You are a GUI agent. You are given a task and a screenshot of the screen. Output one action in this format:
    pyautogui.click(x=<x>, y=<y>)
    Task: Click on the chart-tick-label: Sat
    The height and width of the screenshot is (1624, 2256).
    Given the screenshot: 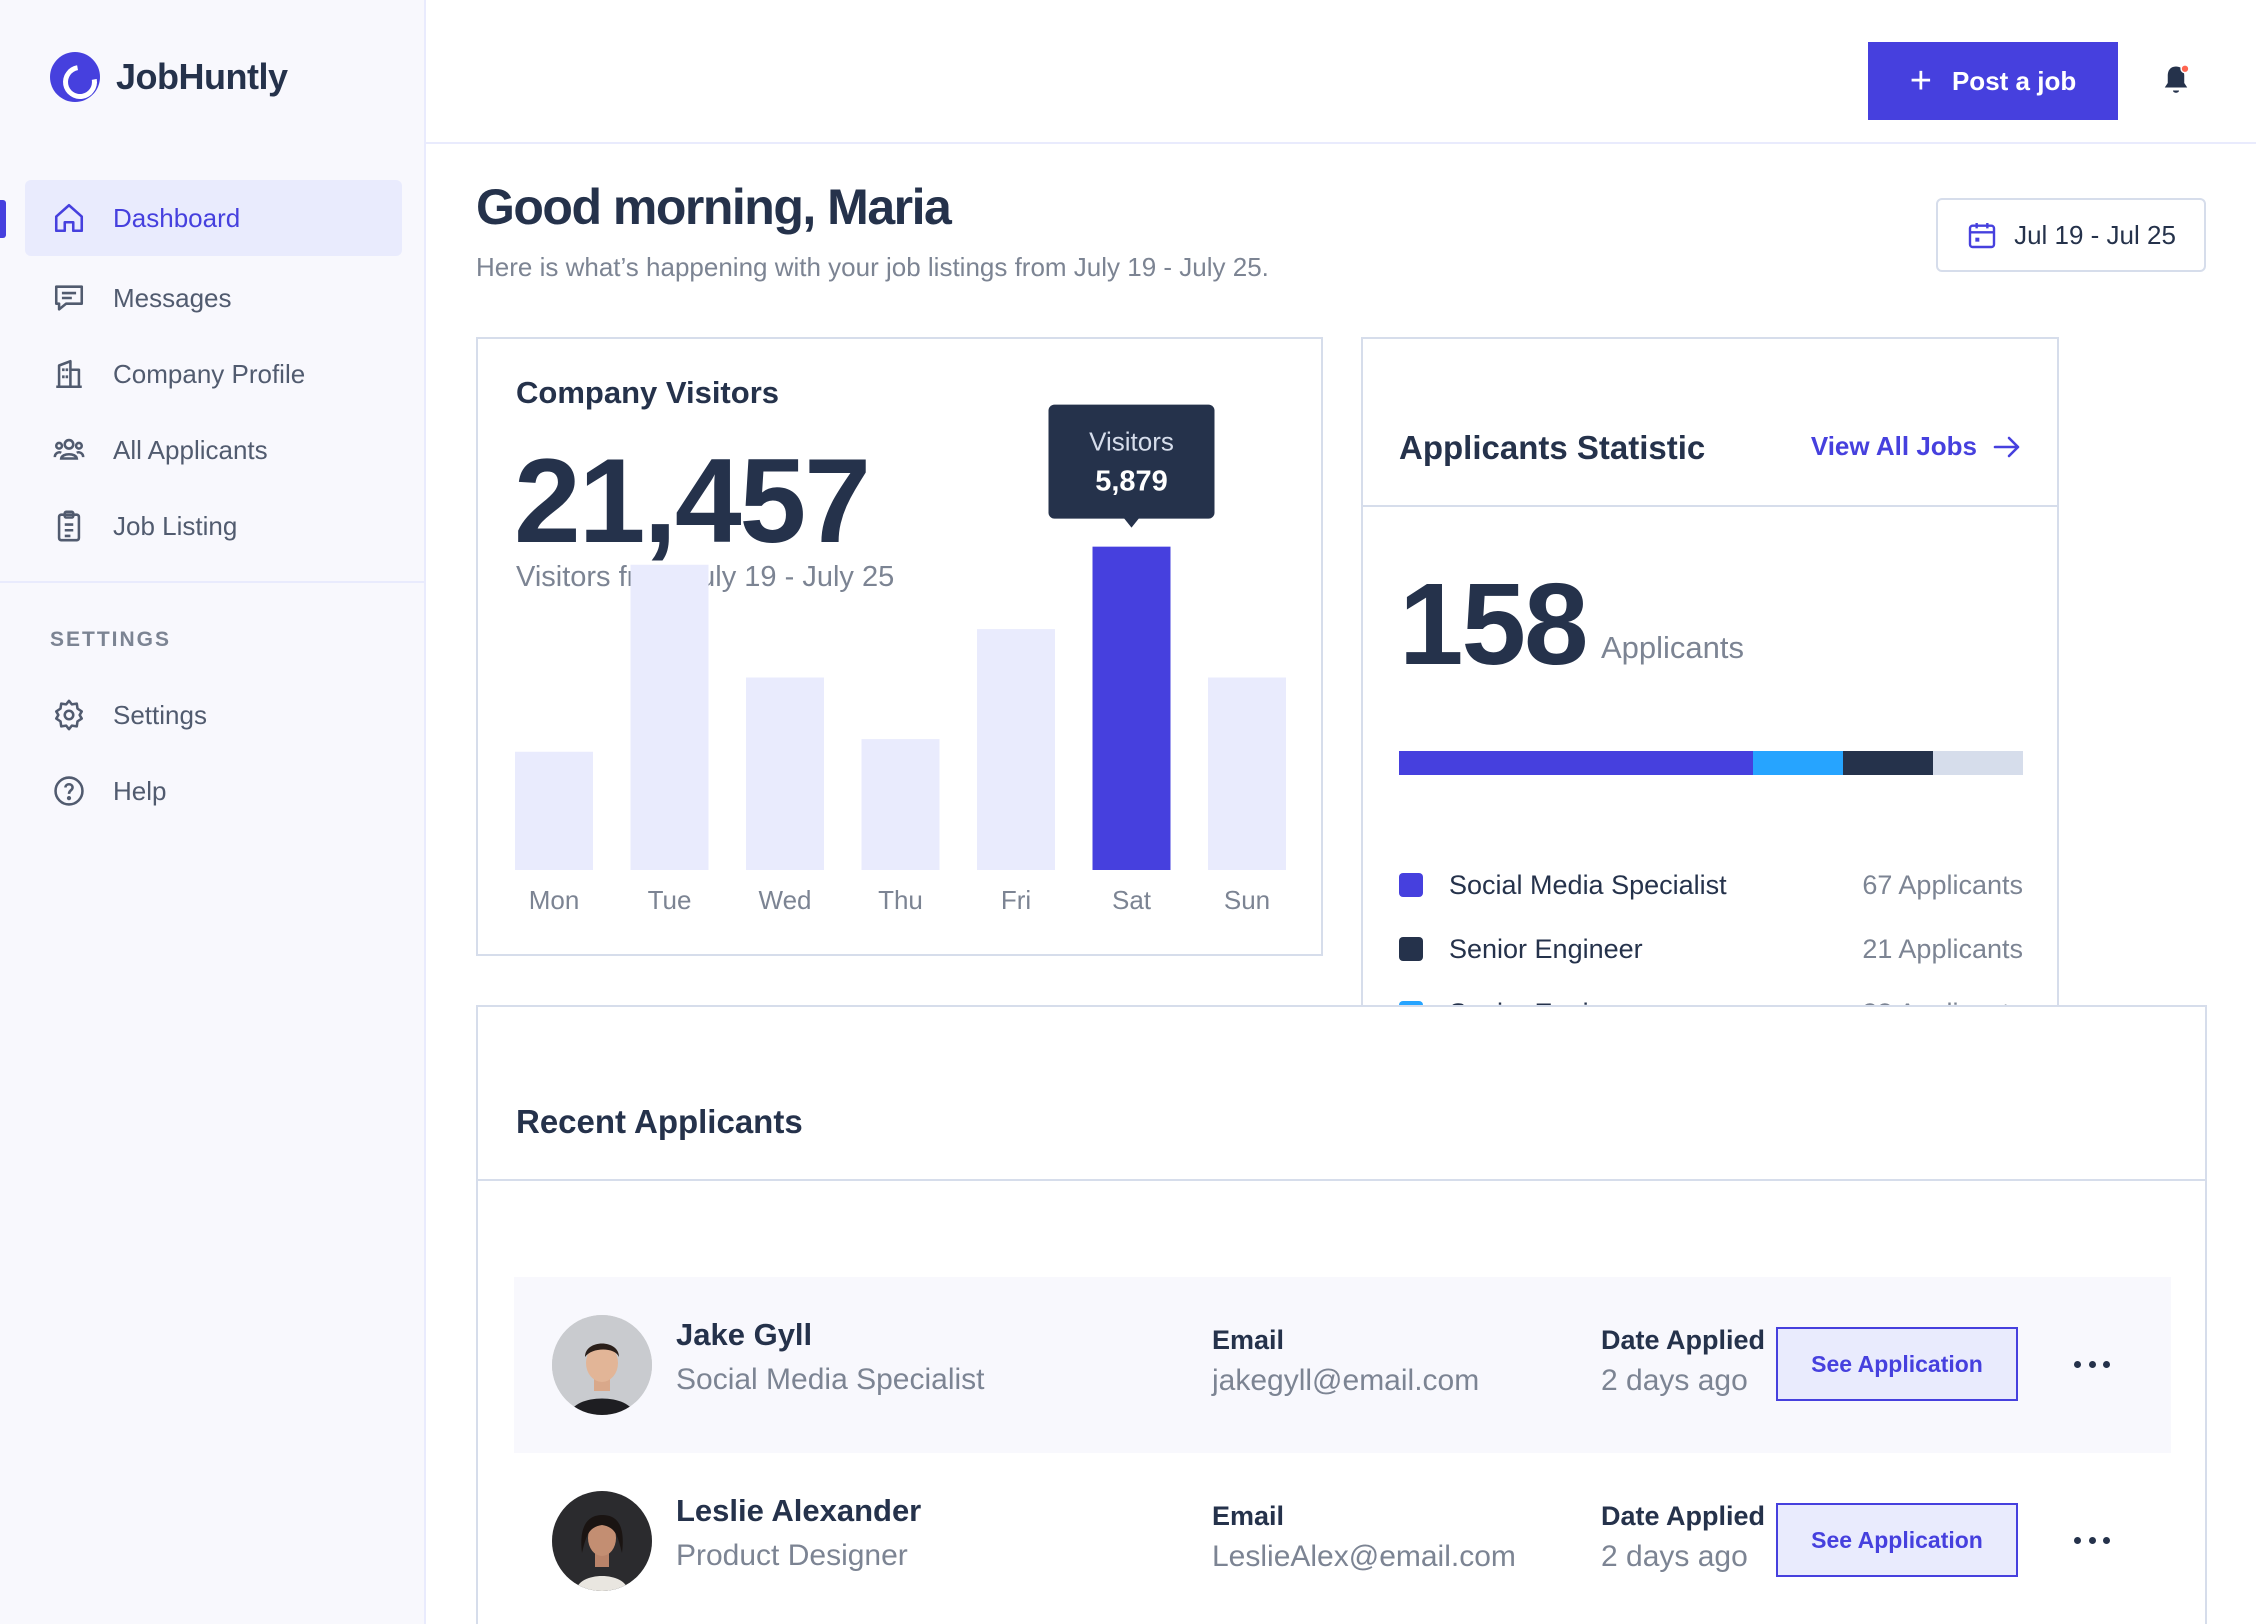 What is the action you would take?
    pyautogui.click(x=1132, y=900)
    